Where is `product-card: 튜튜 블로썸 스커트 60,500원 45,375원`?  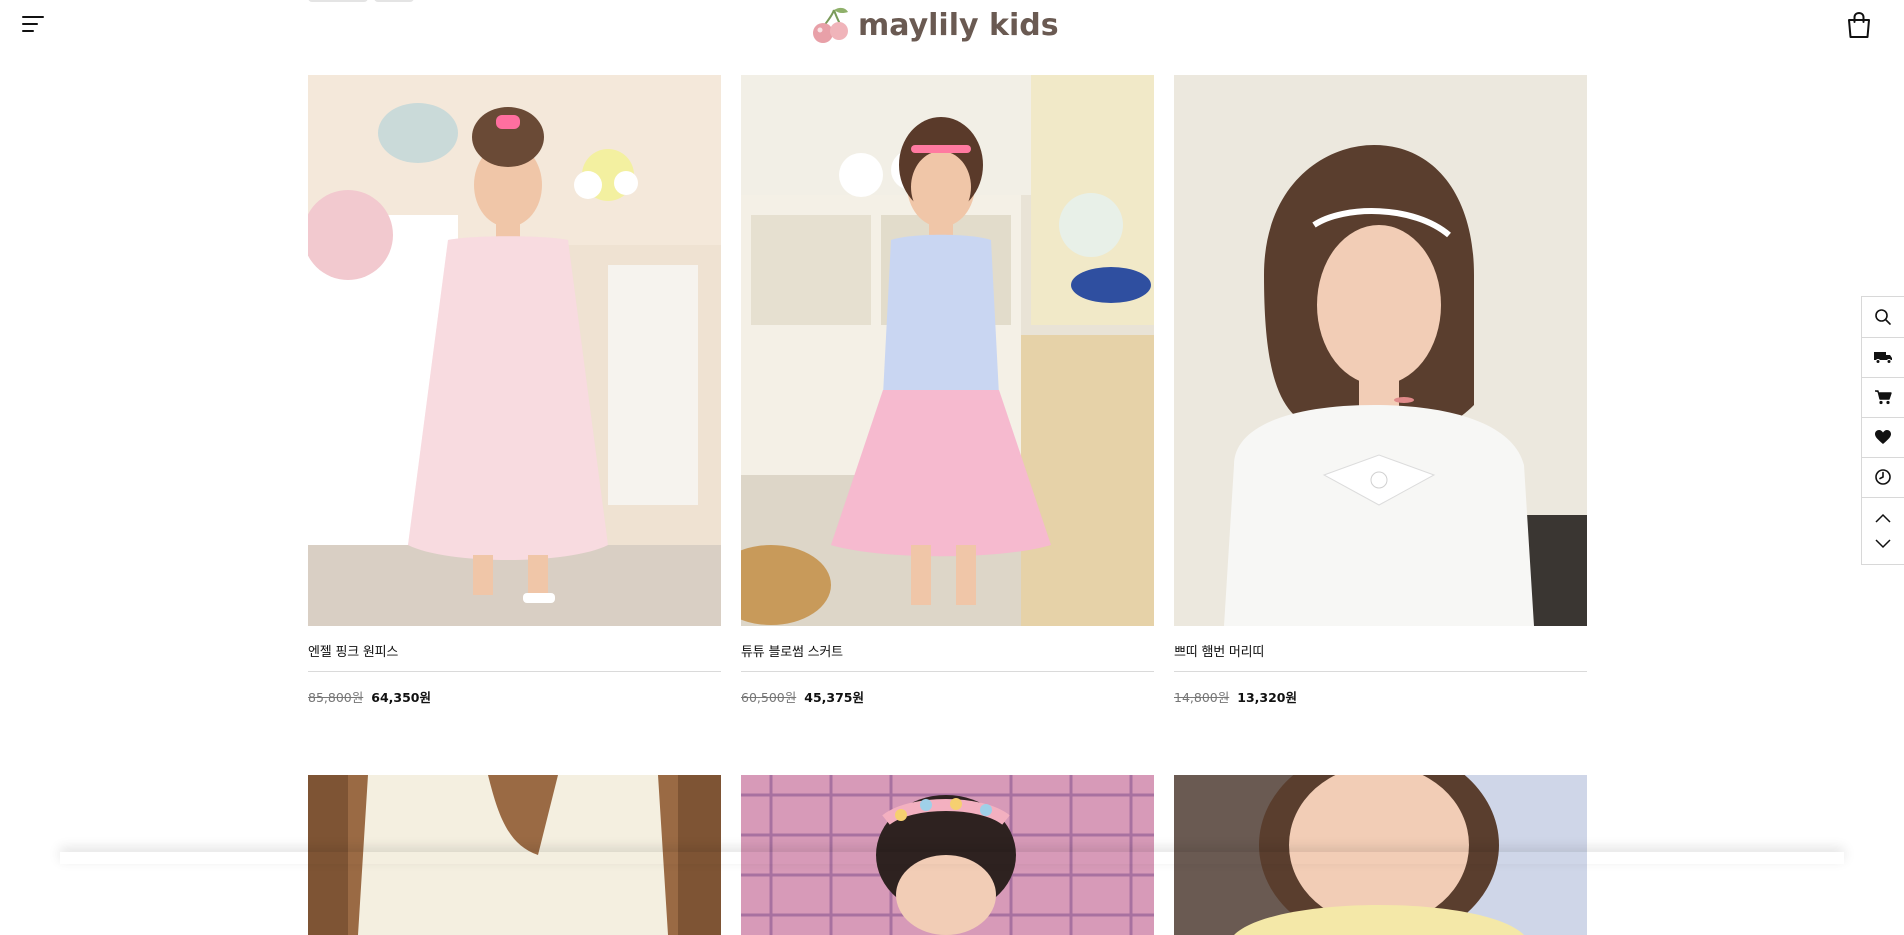 product-card: 튜튜 블로썸 스커트 60,500원 45,375원 is located at coordinates (947, 390).